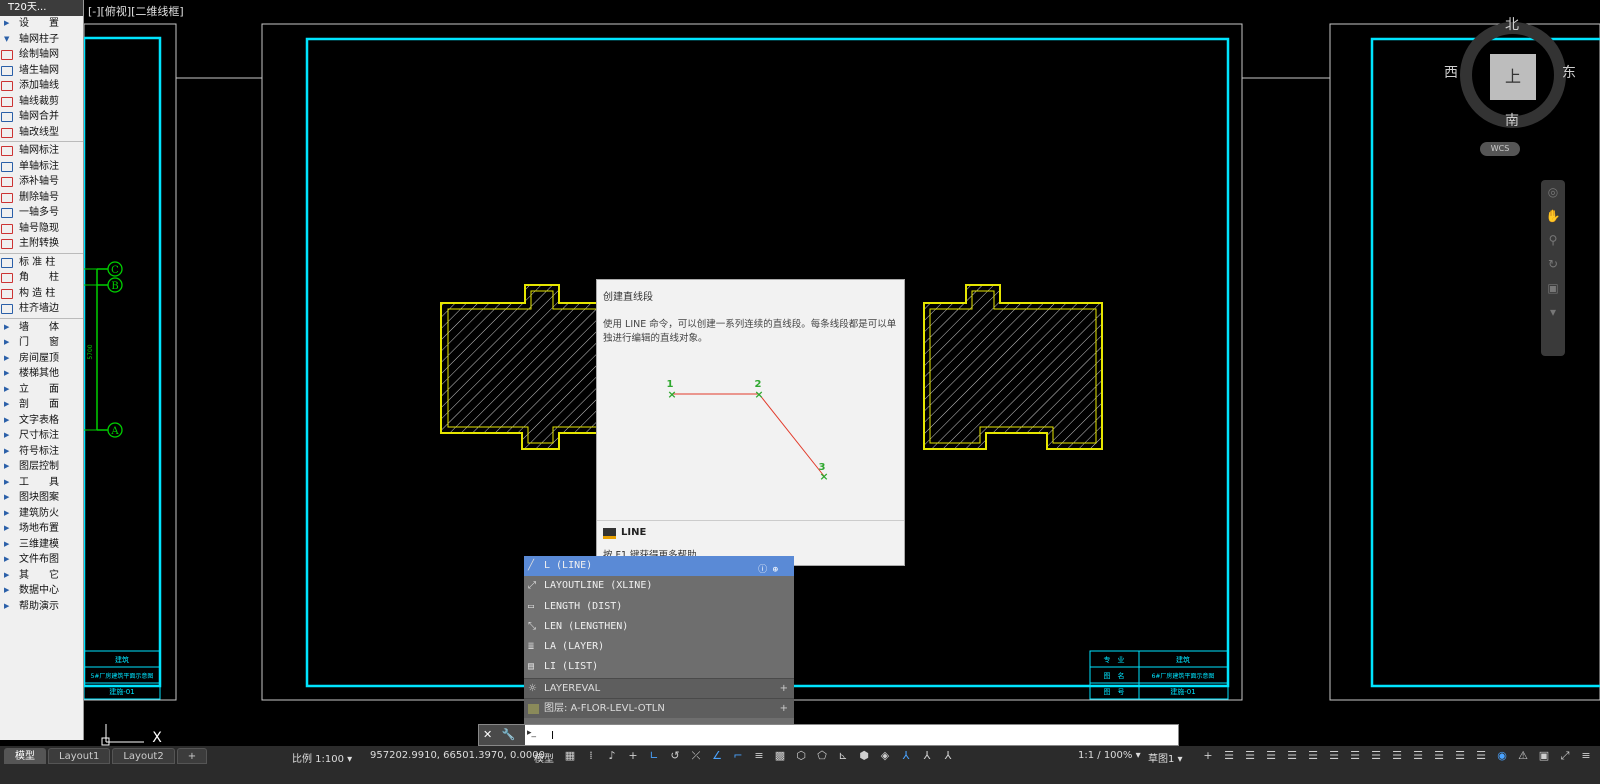 The height and width of the screenshot is (784, 1600). Describe the element at coordinates (41, 529) in the screenshot. I see `side-menu-item: ▶ 场地布置` at that location.